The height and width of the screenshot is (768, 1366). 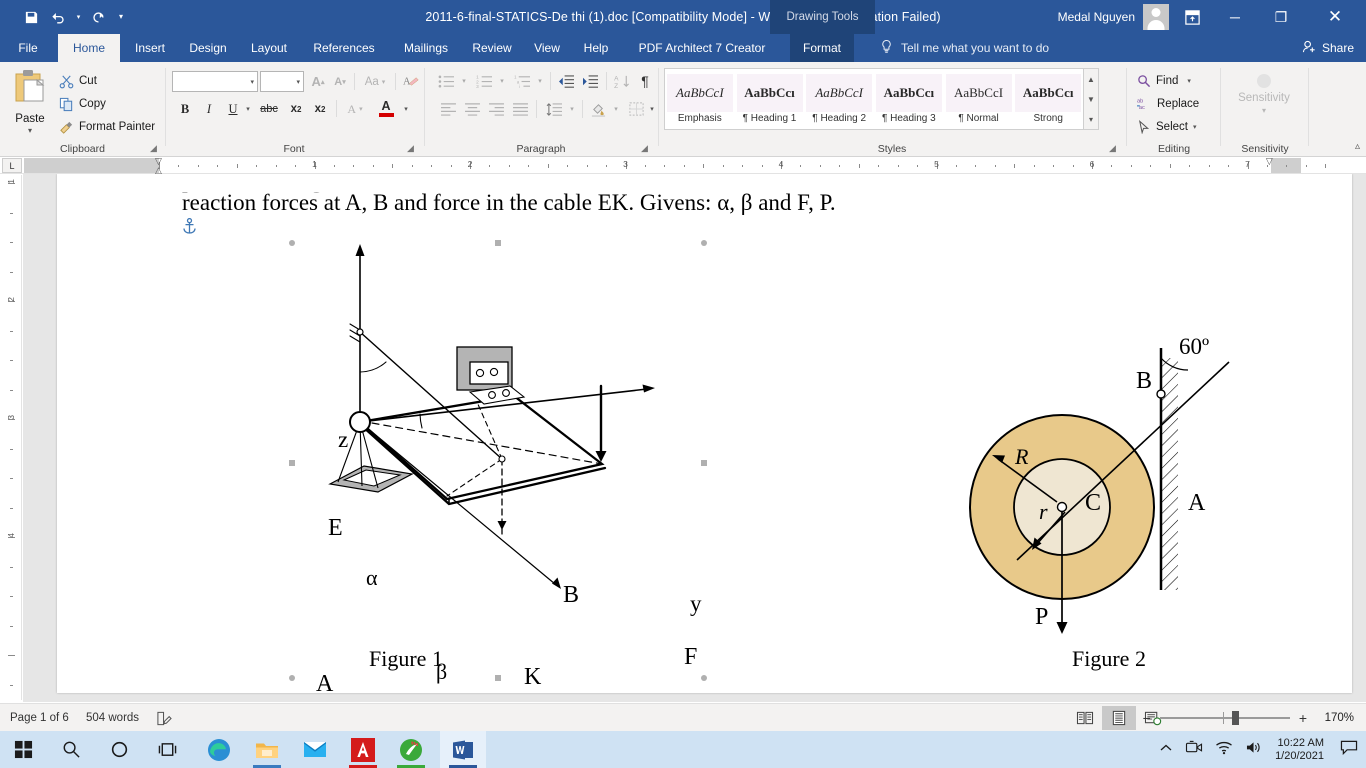 I want to click on superscript-button: x2, so click(x=320, y=109).